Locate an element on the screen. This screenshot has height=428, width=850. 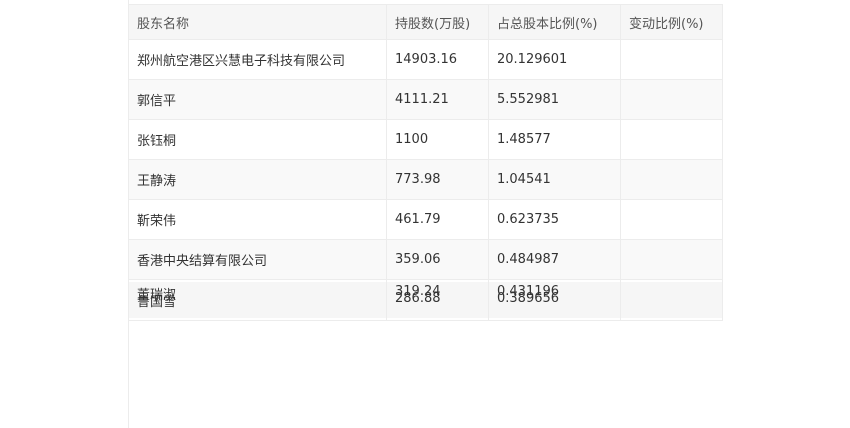
cell-shareholder-name: 张钰桐 is located at coordinates (257, 139).